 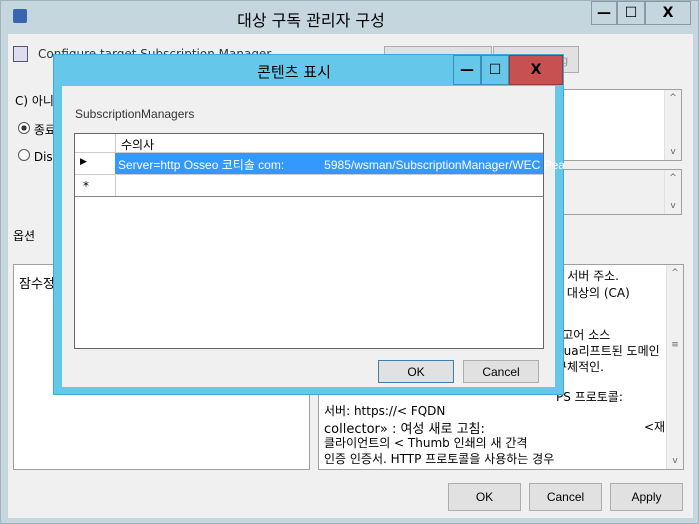 What do you see at coordinates (37, 129) in the screenshot?
I see `radio-enable: 종료` at bounding box center [37, 129].